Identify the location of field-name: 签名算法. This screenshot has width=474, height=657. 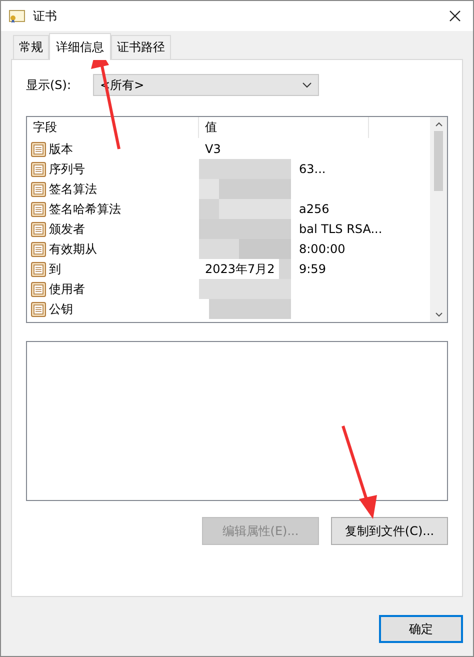
(73, 189).